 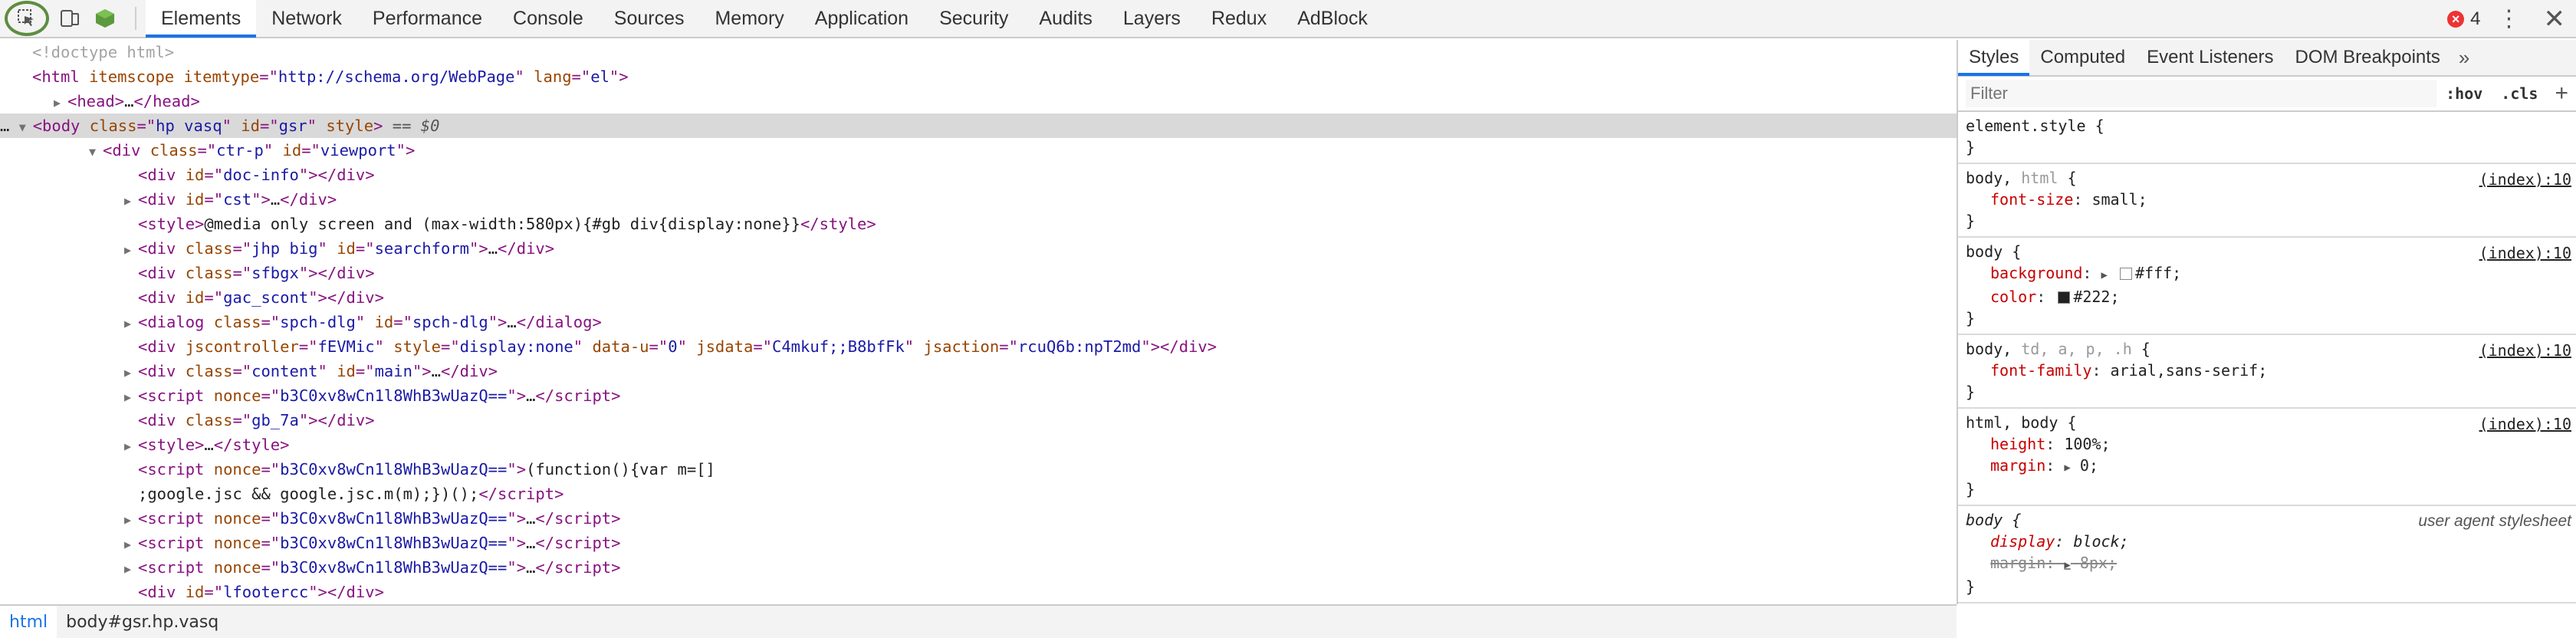 I want to click on tab-redux: Redux, so click(x=1239, y=19).